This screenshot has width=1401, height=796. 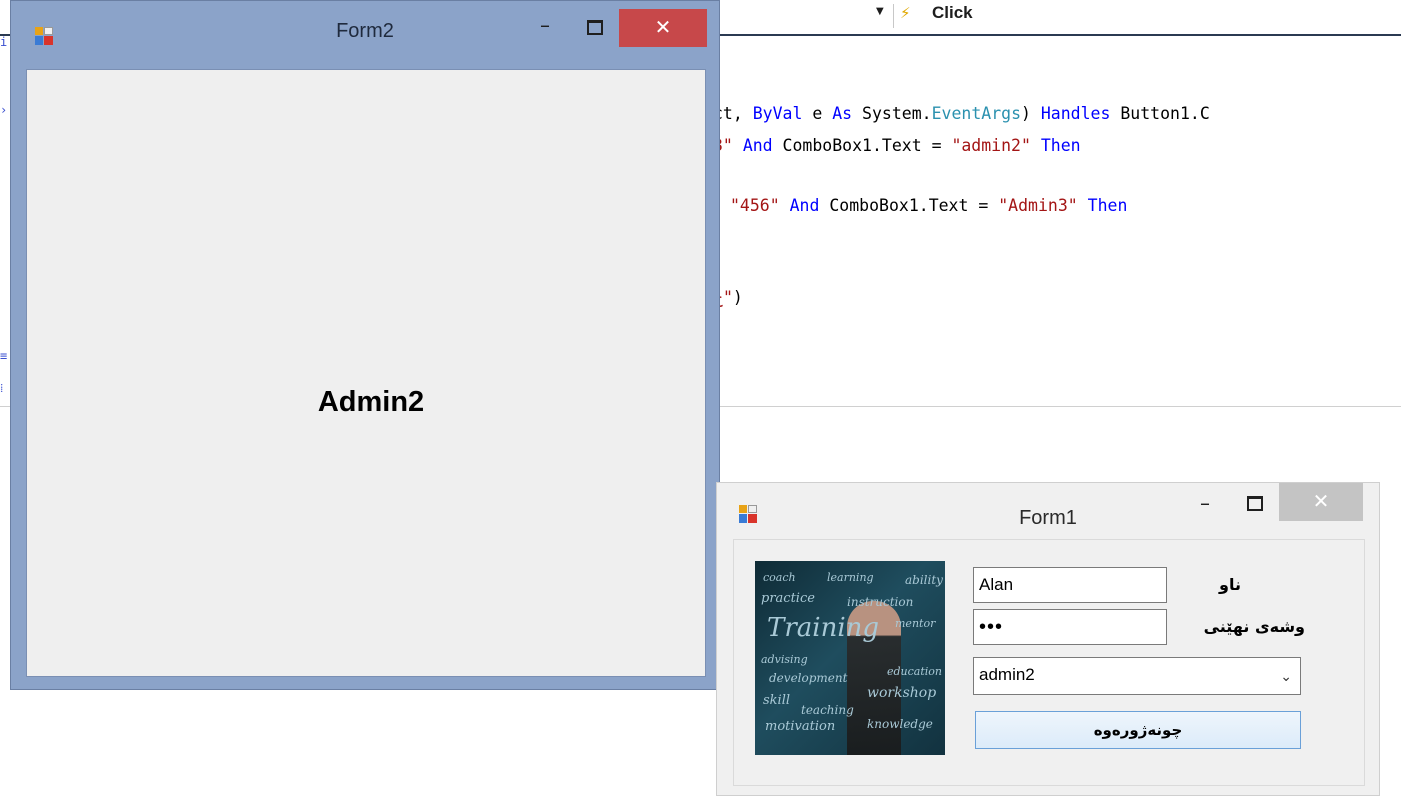 What do you see at coordinates (1286, 676) in the screenshot?
I see `chevron-down-icon: ⌄` at bounding box center [1286, 676].